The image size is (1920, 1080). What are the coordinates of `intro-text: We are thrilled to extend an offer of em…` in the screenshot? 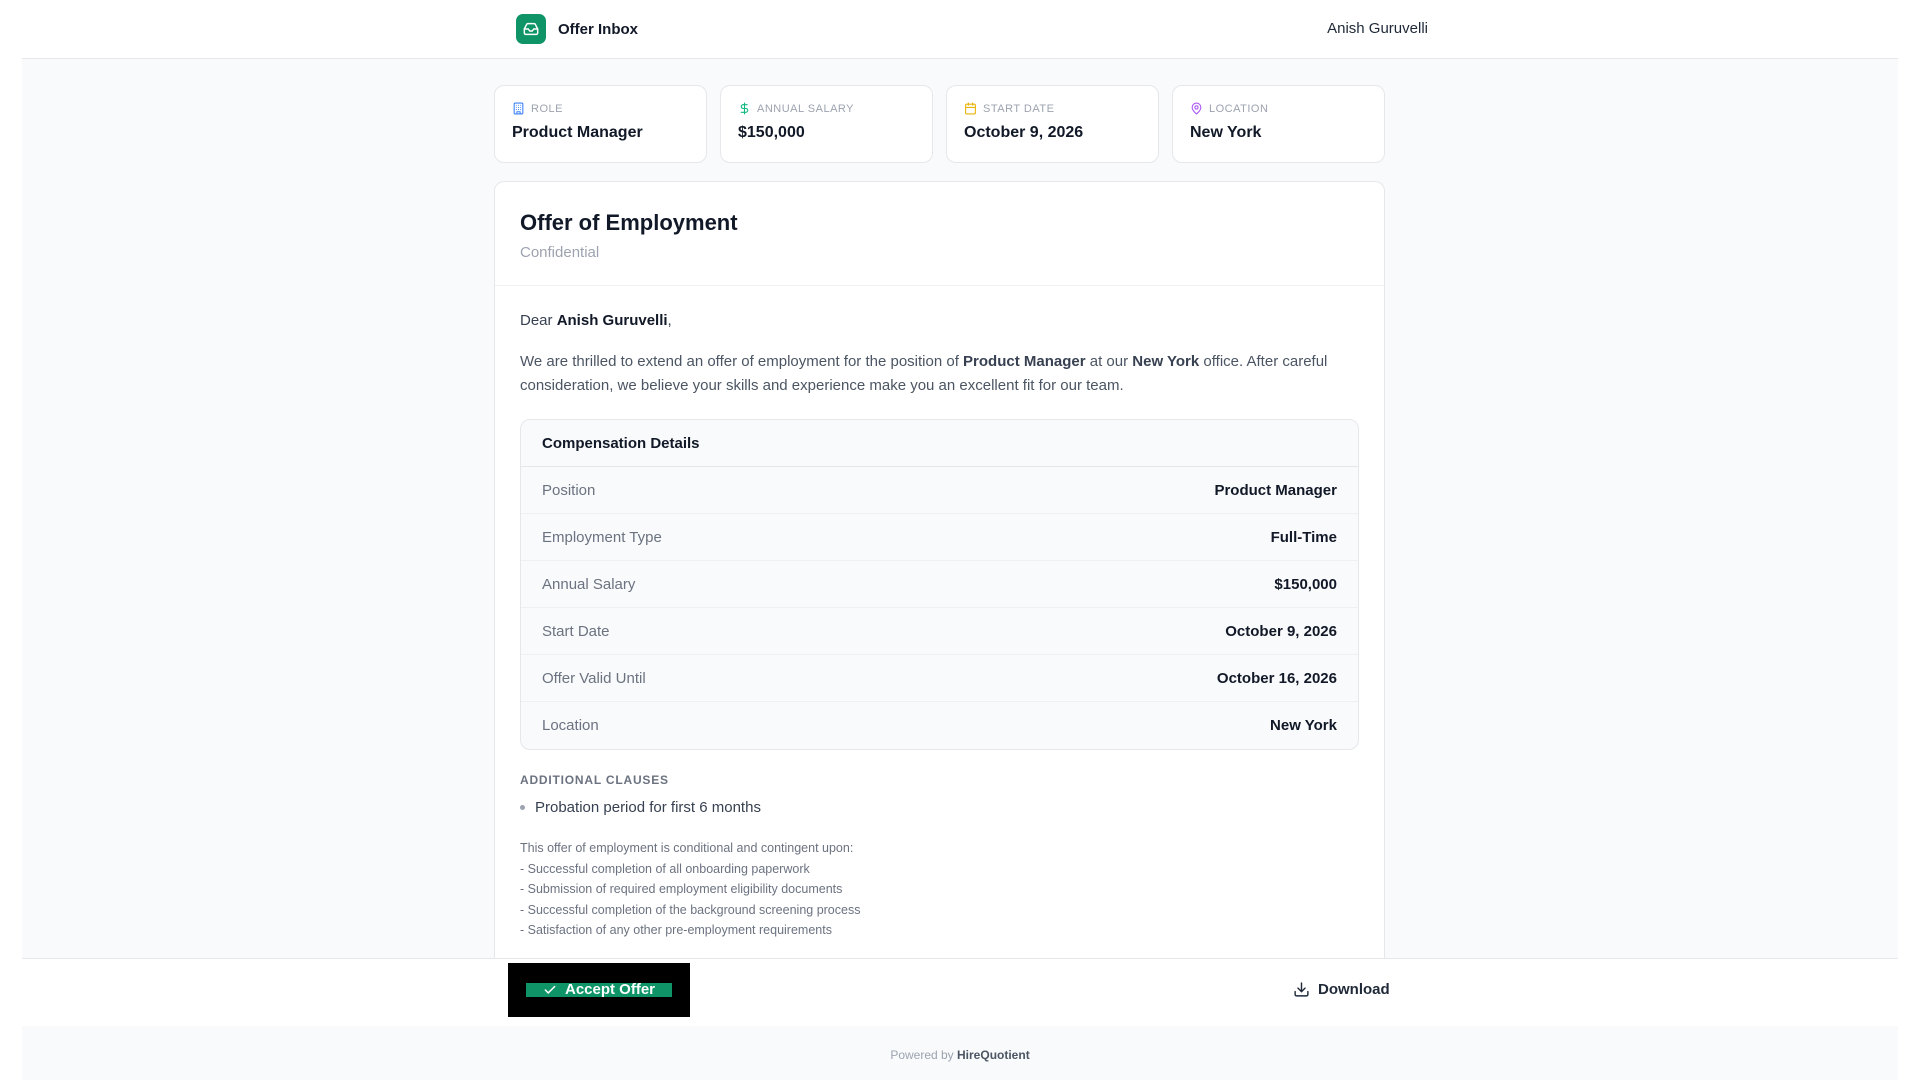 It's located at (742, 361).